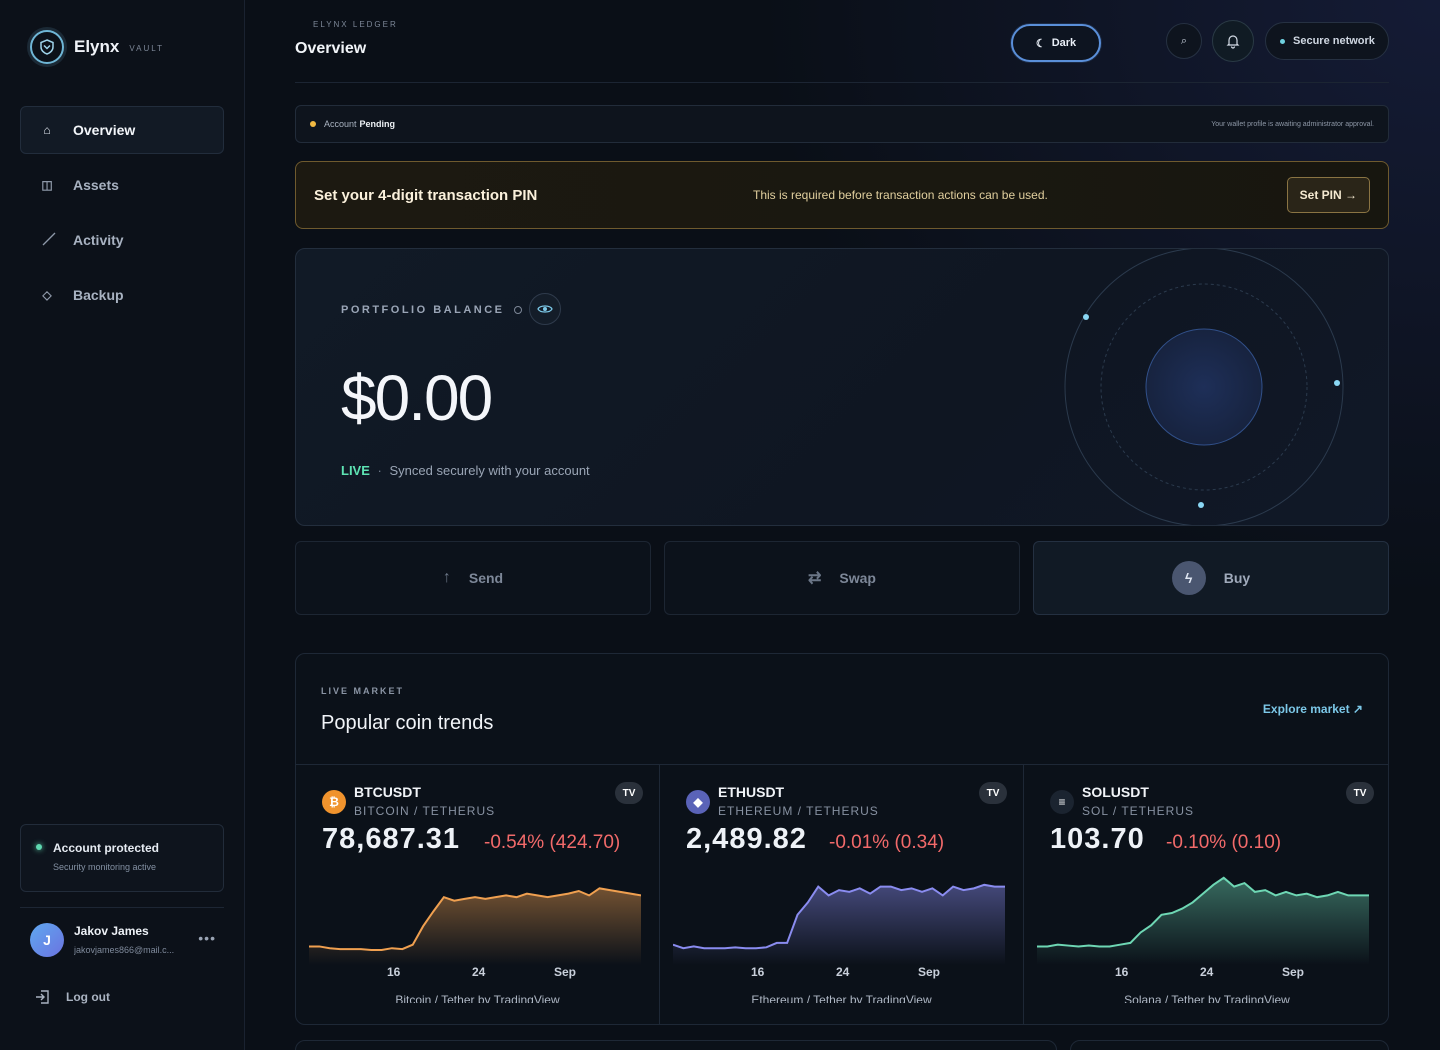  Describe the element at coordinates (391, 839) in the screenshot. I see `coin-price: 78,687.31` at that location.